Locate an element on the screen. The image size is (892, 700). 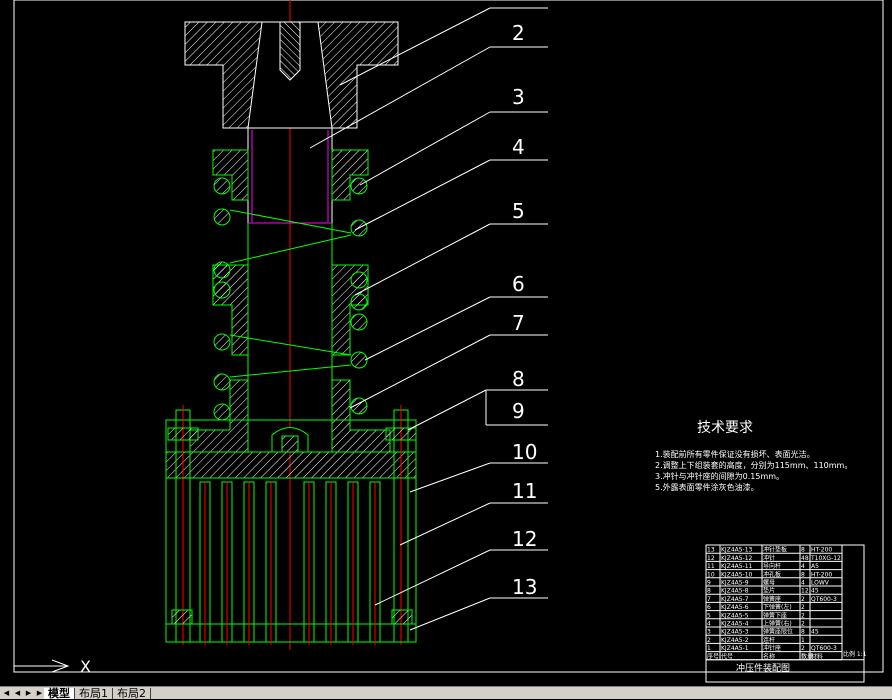
axis-label: X is located at coordinates (85, 666).